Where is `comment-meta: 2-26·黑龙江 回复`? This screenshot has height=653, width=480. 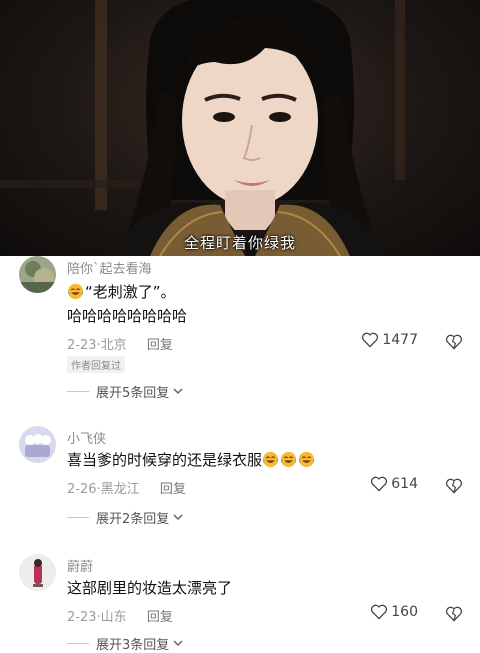
comment-meta: 2-26·黑龙江 回复 is located at coordinates (126, 487).